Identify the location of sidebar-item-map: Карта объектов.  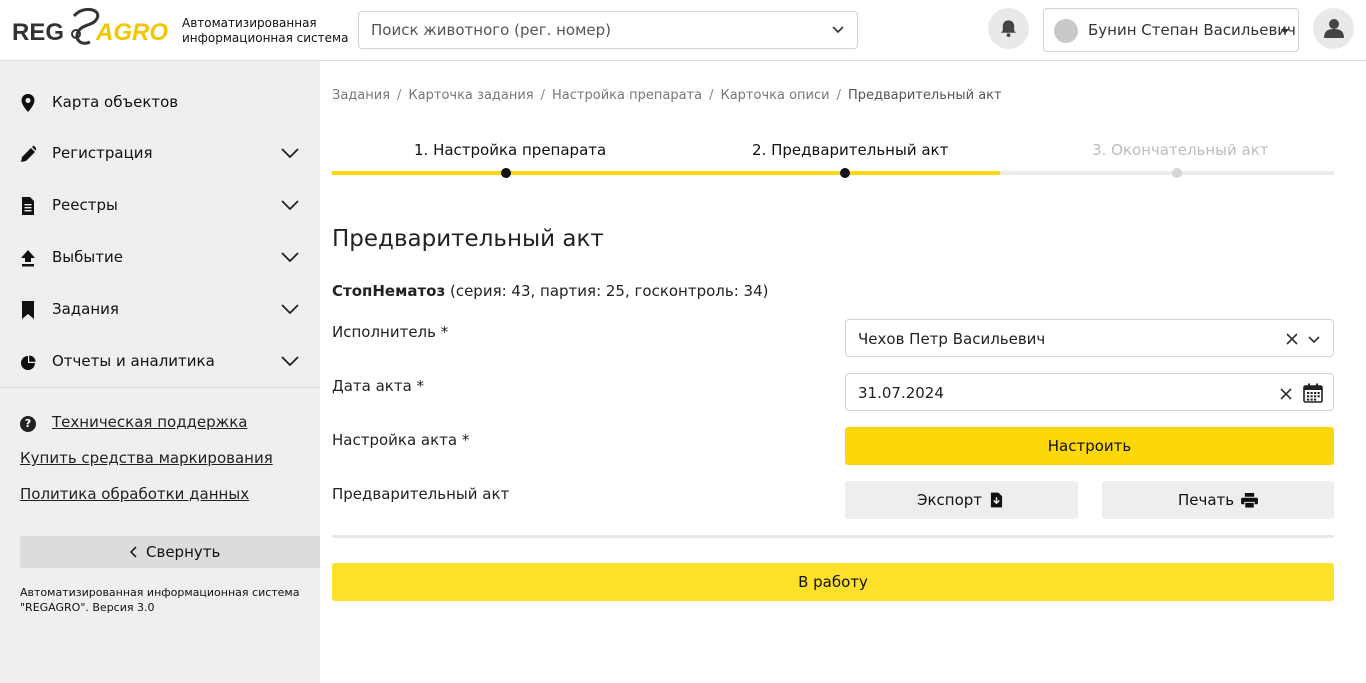
(160, 103).